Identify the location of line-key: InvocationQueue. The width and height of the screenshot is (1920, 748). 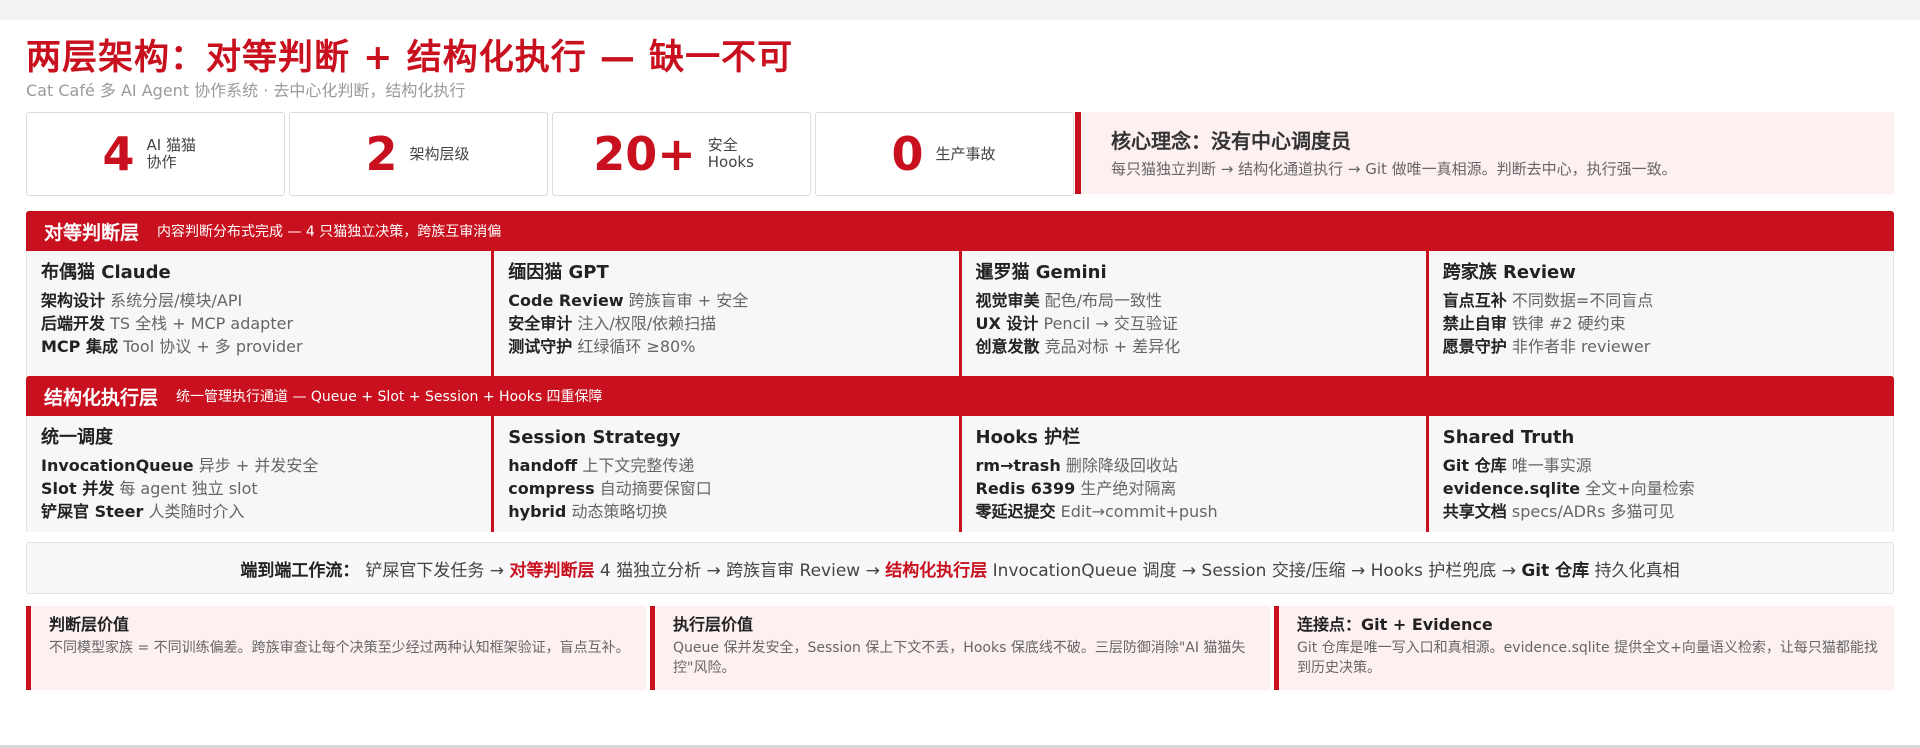
(117, 465).